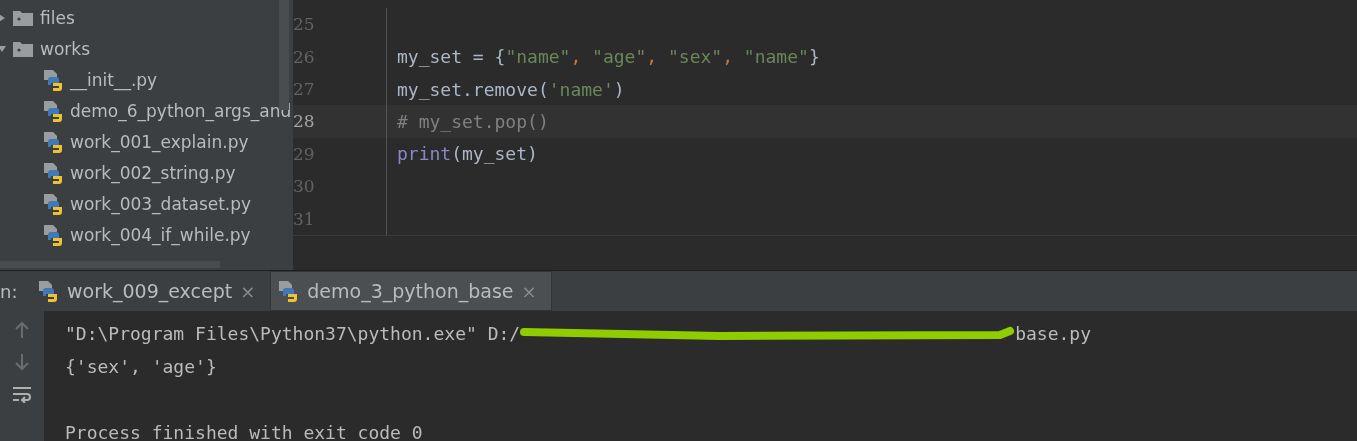 Image resolution: width=1357 pixels, height=441 pixels. What do you see at coordinates (146, 79) in the screenshot?
I see `tree-item: __init__.py` at bounding box center [146, 79].